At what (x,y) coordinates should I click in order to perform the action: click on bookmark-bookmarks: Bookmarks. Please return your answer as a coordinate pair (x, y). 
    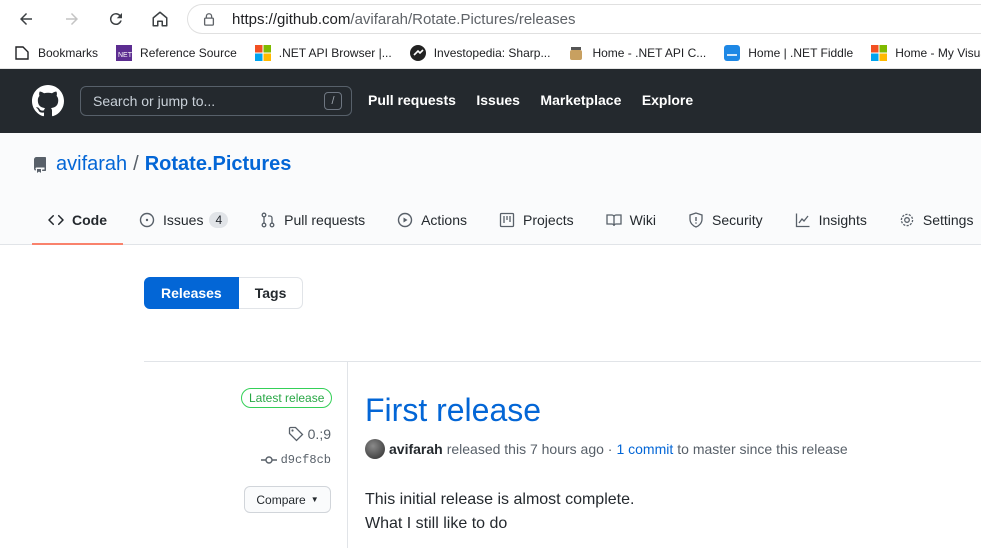
    Looking at the image, I should click on (56, 53).